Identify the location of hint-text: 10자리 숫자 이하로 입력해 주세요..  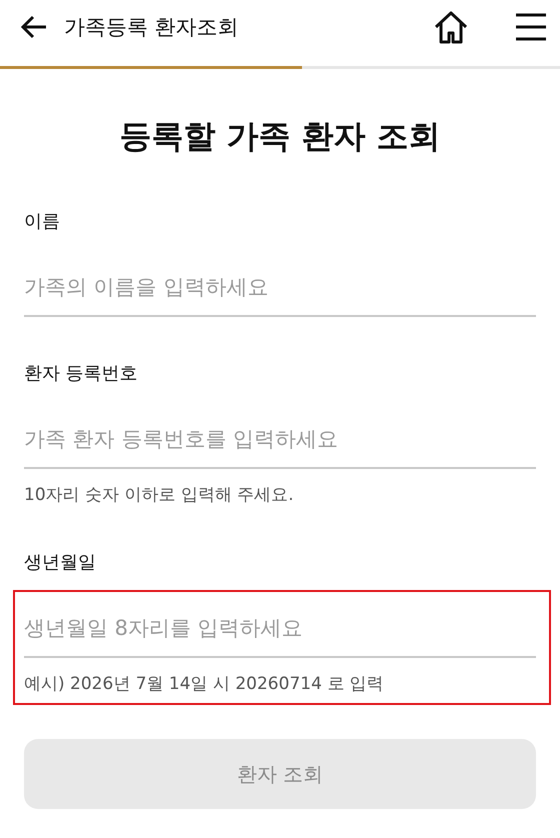
(159, 495).